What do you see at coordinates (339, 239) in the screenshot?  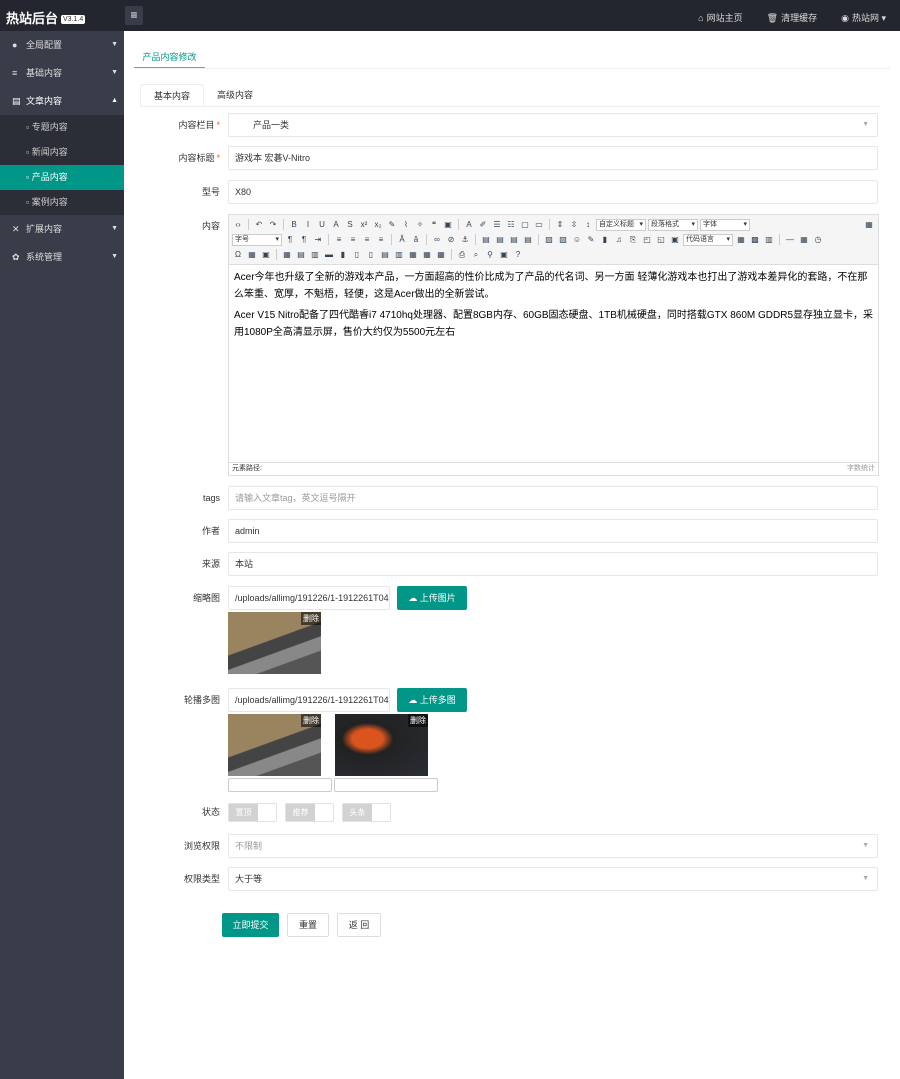 I see `align-left-icon: ≡` at bounding box center [339, 239].